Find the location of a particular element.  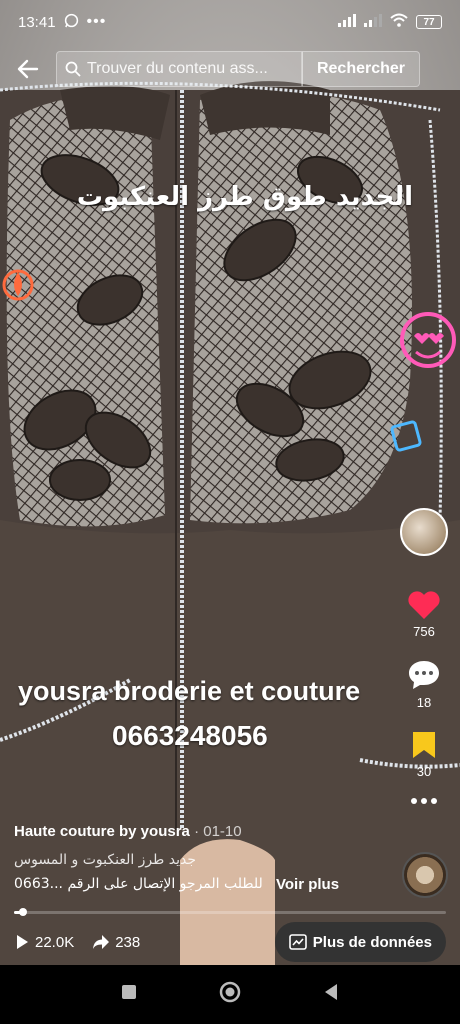

brand-name-text: yousra broderie et couture is located at coordinates (189, 691).